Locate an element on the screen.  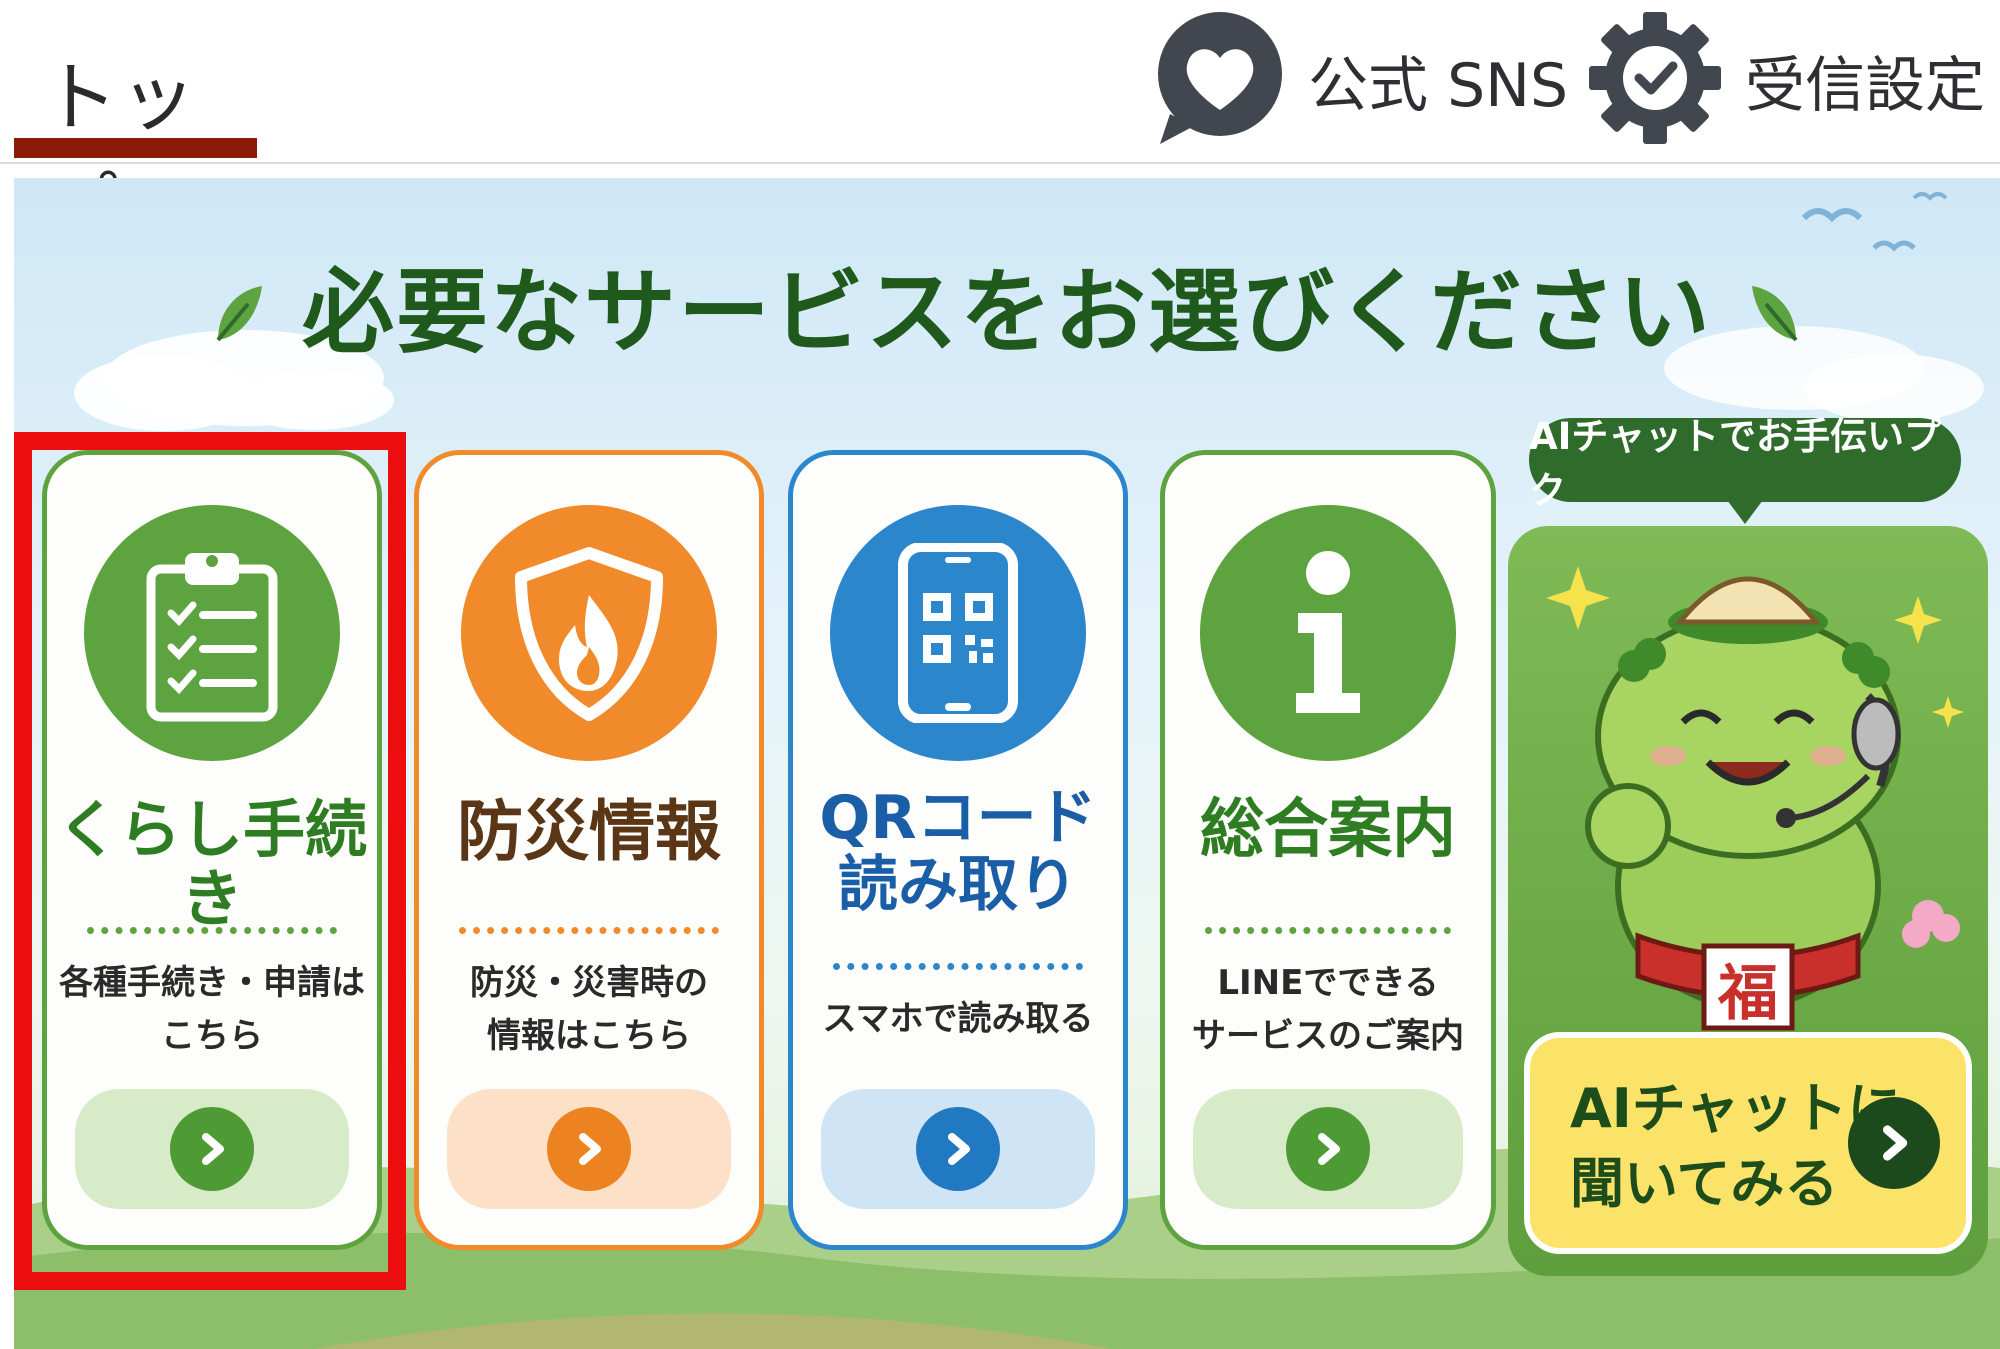
gear-check-icon is located at coordinates (1655, 80).